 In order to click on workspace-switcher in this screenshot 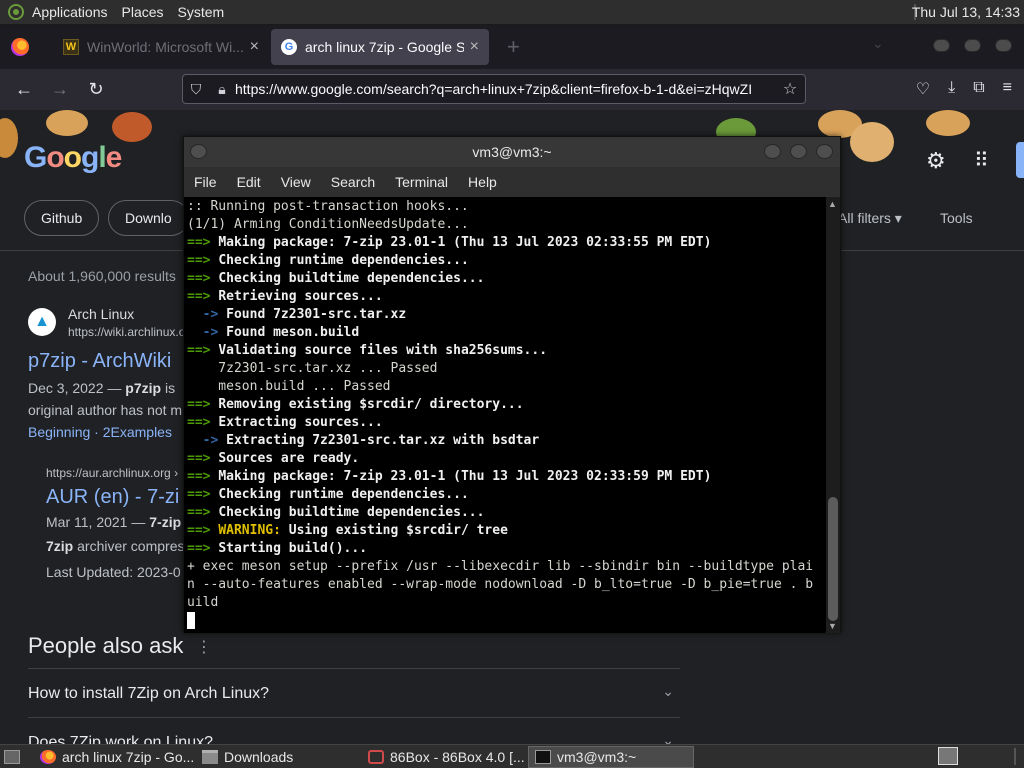, I will do `click(948, 756)`.